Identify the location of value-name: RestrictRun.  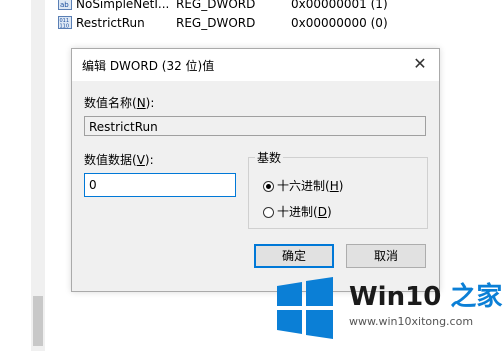
(110, 23).